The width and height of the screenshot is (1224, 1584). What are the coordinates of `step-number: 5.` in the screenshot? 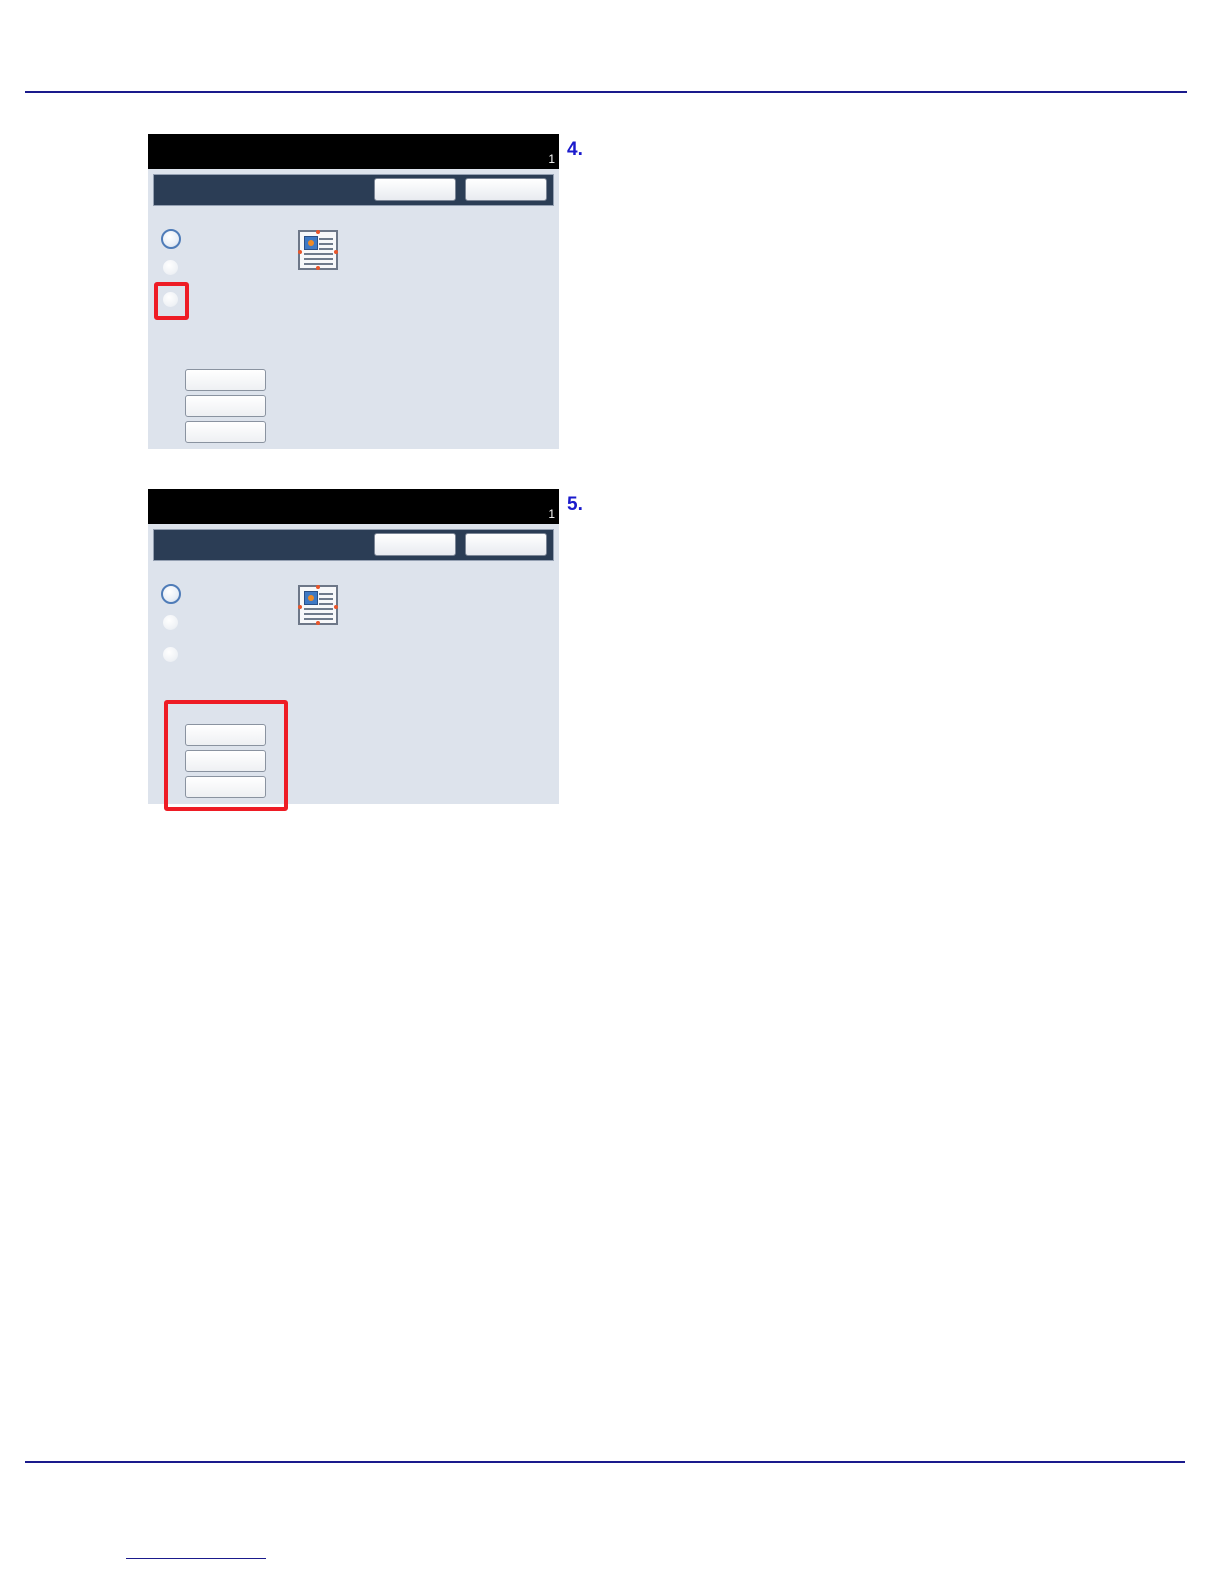 It's located at (575, 504).